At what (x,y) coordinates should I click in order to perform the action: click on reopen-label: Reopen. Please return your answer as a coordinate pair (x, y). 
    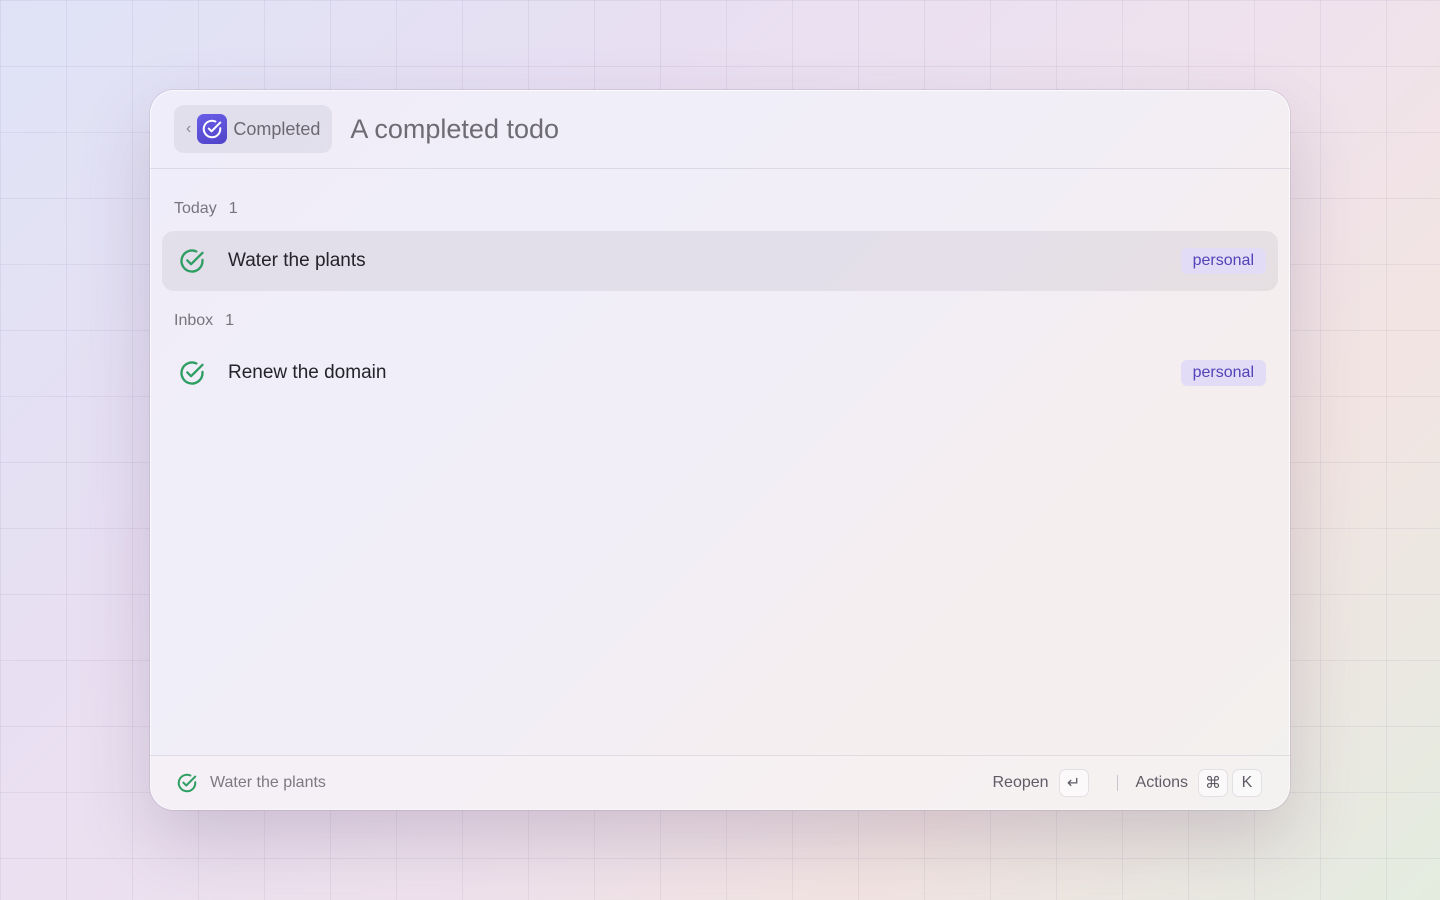
    Looking at the image, I should click on (1020, 782).